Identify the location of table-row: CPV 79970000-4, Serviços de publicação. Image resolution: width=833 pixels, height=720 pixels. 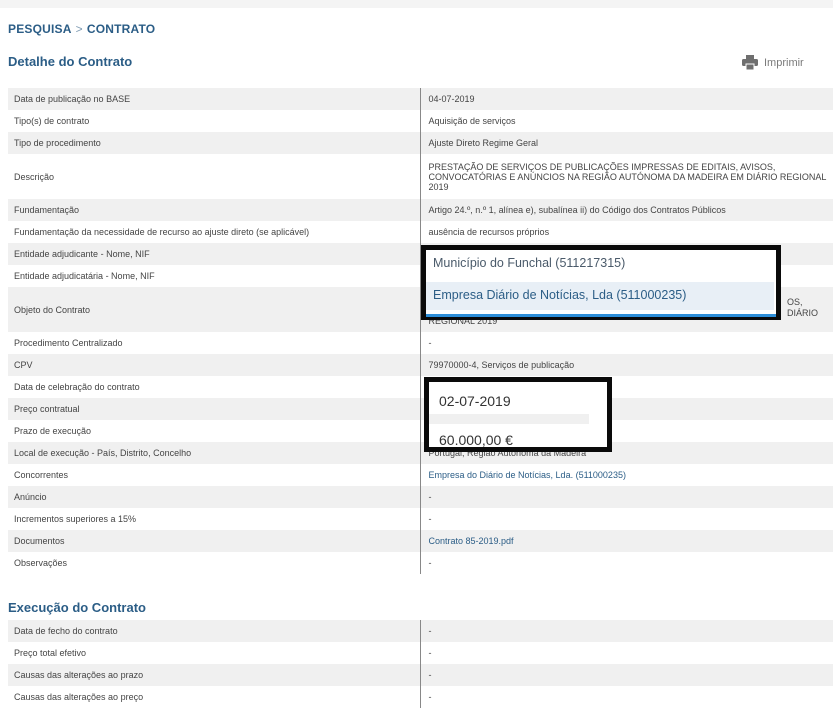
(420, 365).